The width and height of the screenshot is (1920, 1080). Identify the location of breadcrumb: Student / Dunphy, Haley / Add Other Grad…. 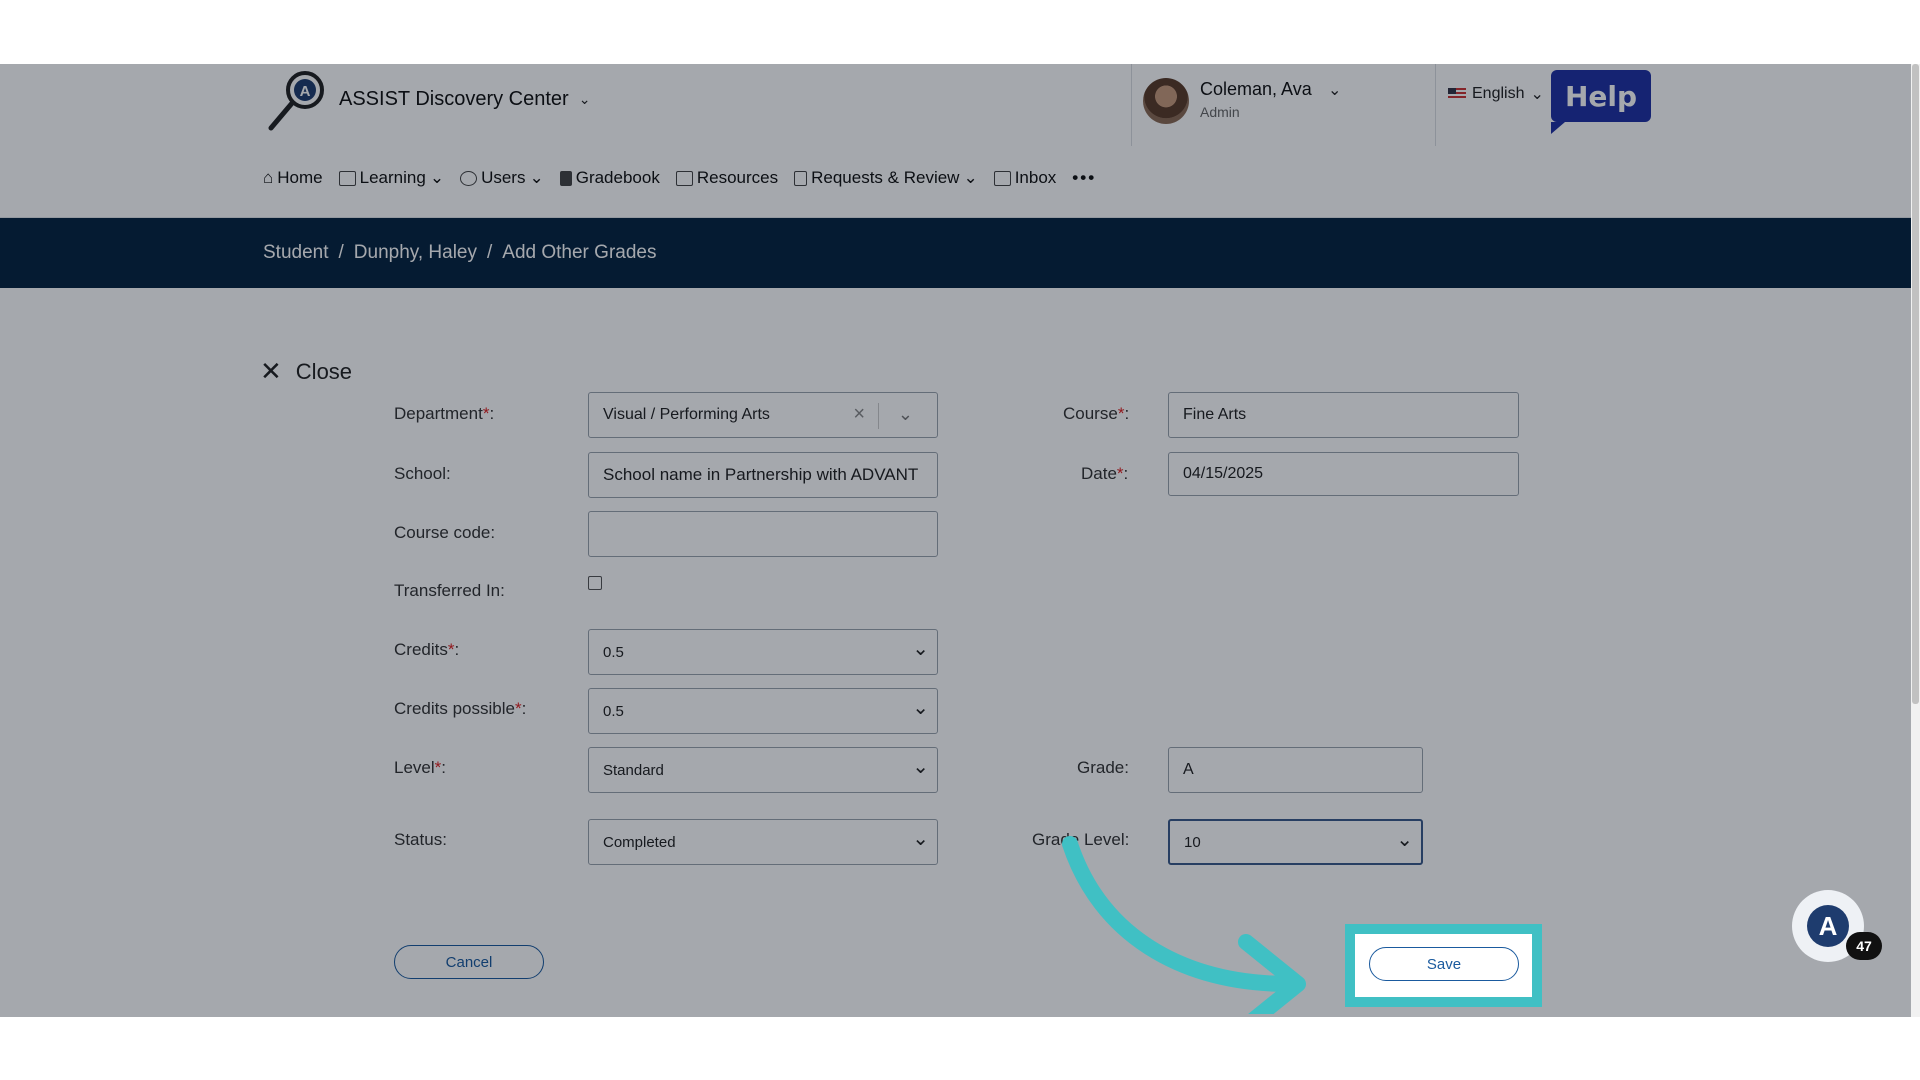
(459, 253).